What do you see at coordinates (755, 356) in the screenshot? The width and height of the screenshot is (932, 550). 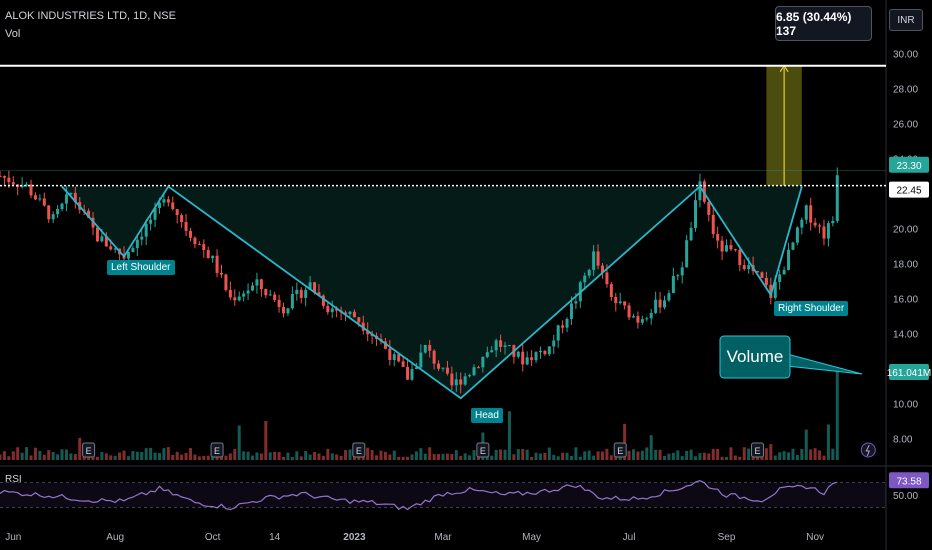 I see `volume-callout-text: Volume` at bounding box center [755, 356].